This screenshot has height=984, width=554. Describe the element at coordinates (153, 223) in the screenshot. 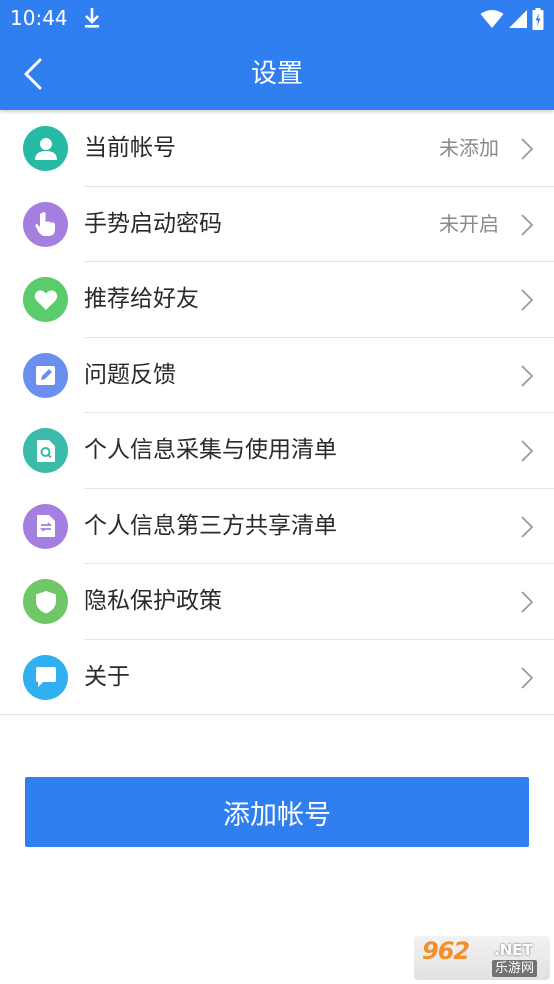

I see `settings-row-label: 手势启动密码` at that location.